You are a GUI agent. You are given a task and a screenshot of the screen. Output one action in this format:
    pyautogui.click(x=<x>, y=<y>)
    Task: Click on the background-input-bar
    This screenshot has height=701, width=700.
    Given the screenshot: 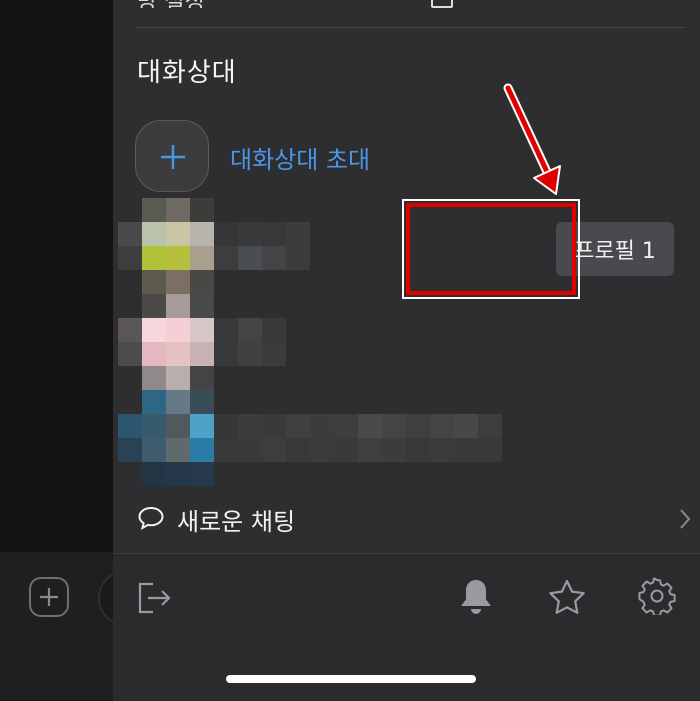 What is the action you would take?
    pyautogui.click(x=56, y=626)
    